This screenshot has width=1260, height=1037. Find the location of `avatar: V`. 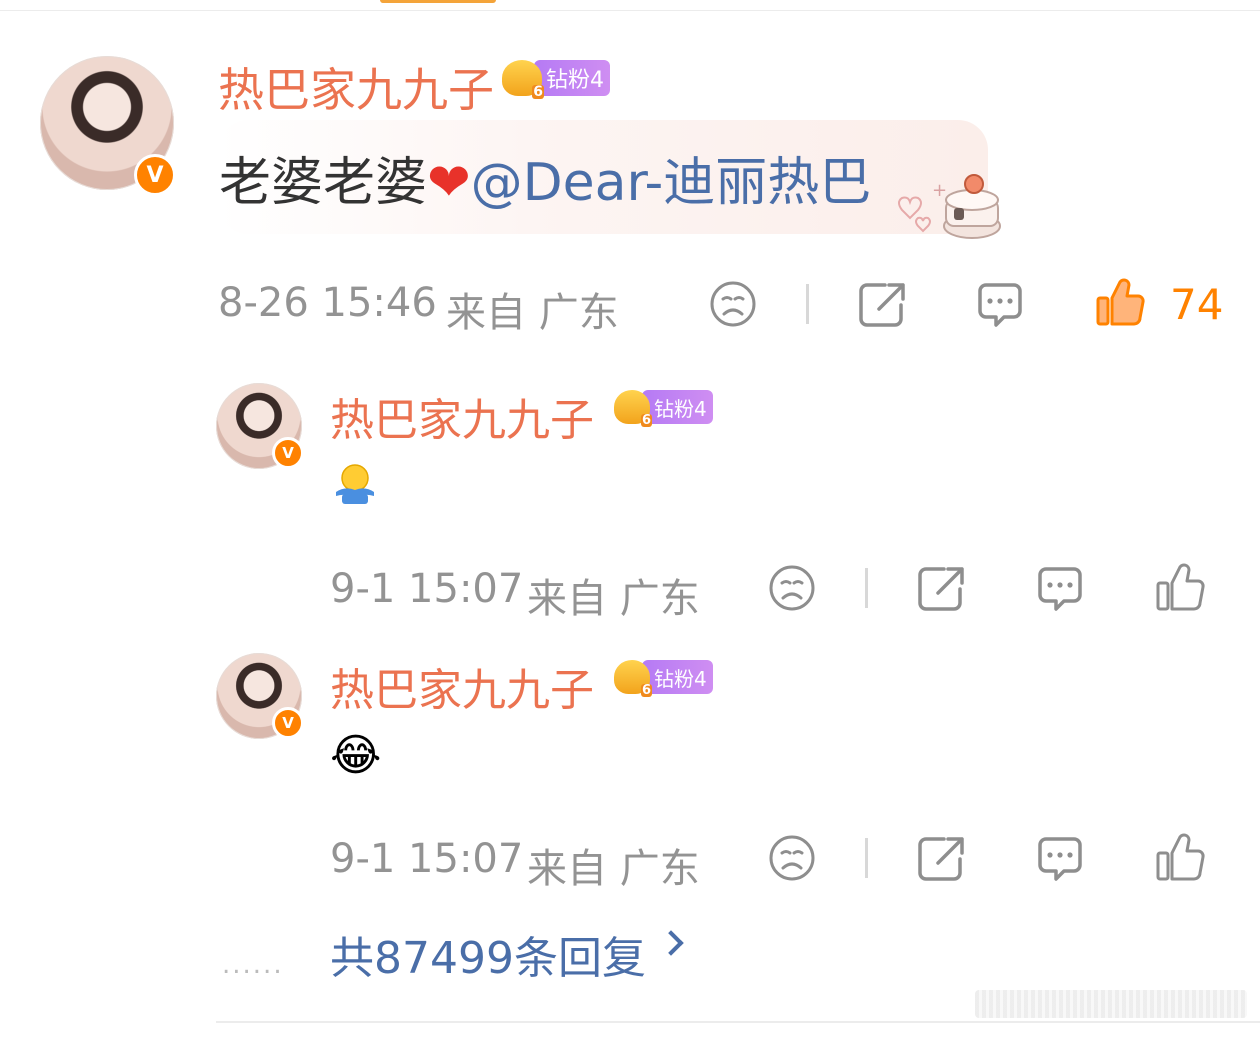

avatar: V is located at coordinates (108, 126).